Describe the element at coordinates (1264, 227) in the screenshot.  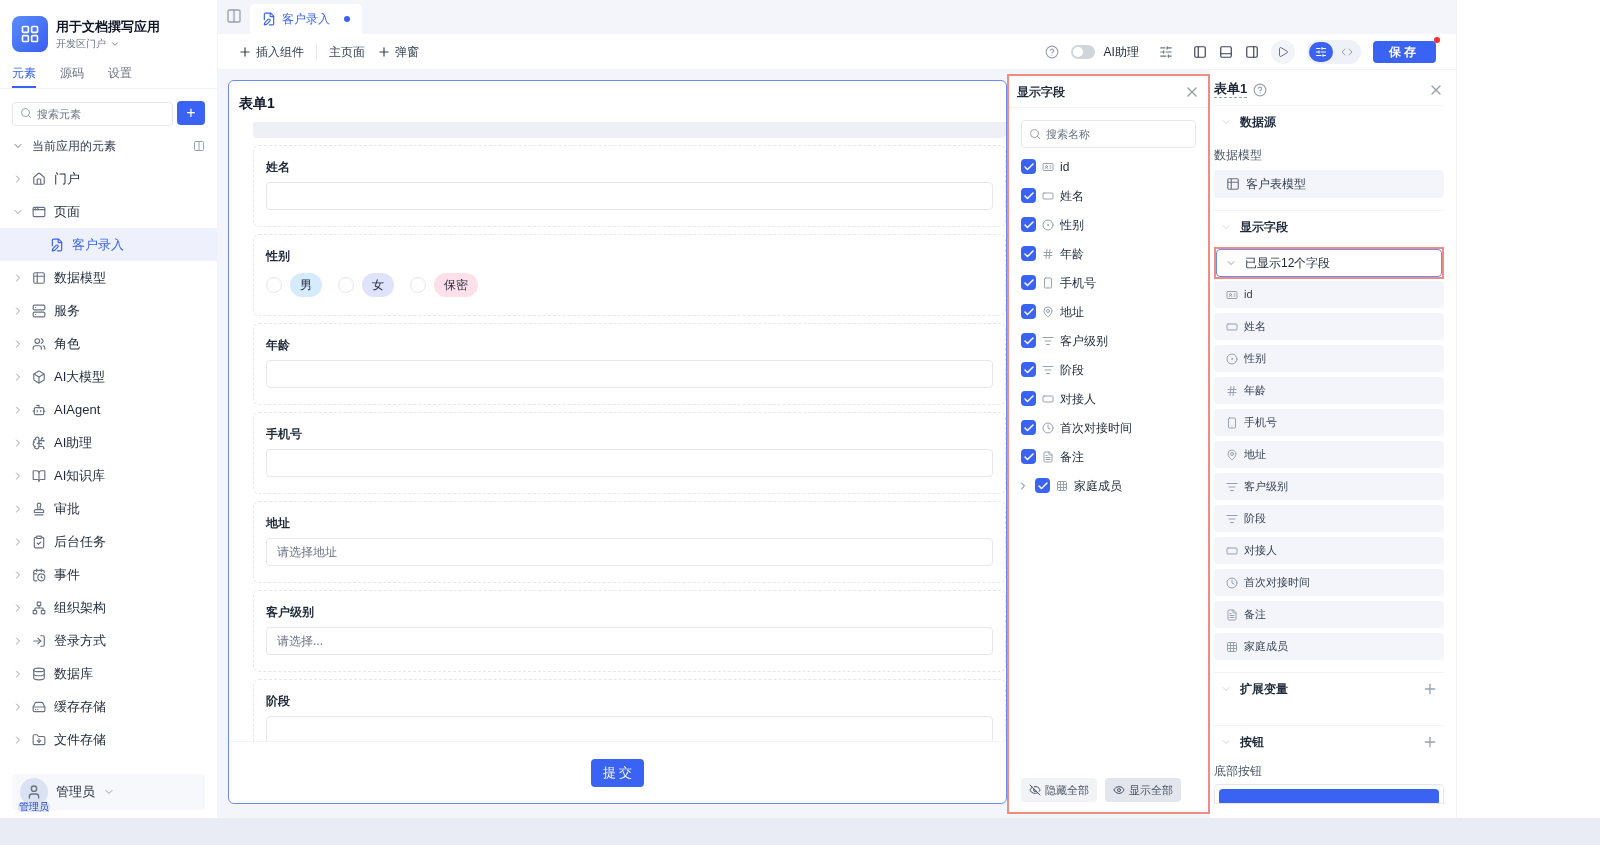
I see `section-heading: 显示字段` at that location.